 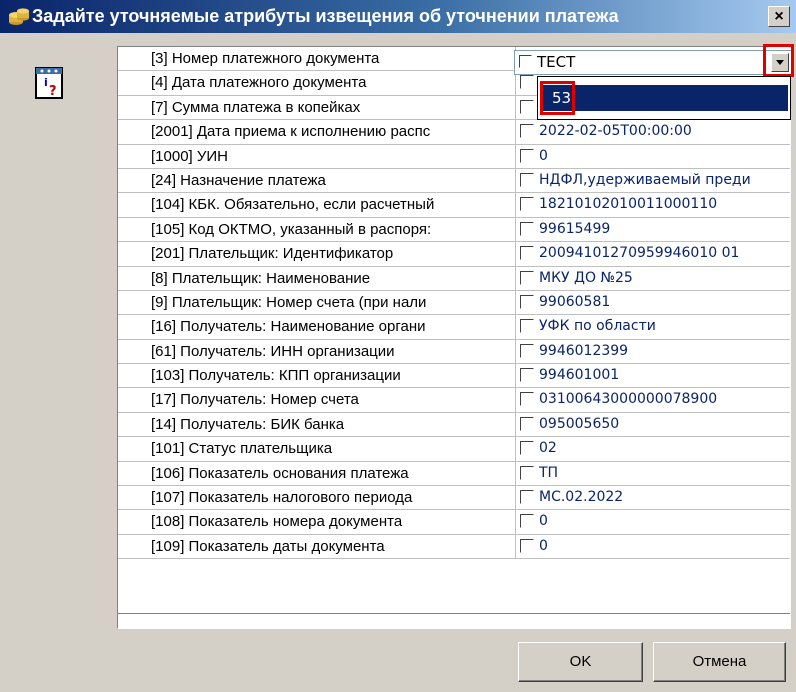 What do you see at coordinates (779, 16) in the screenshot?
I see `close-button: ×` at bounding box center [779, 16].